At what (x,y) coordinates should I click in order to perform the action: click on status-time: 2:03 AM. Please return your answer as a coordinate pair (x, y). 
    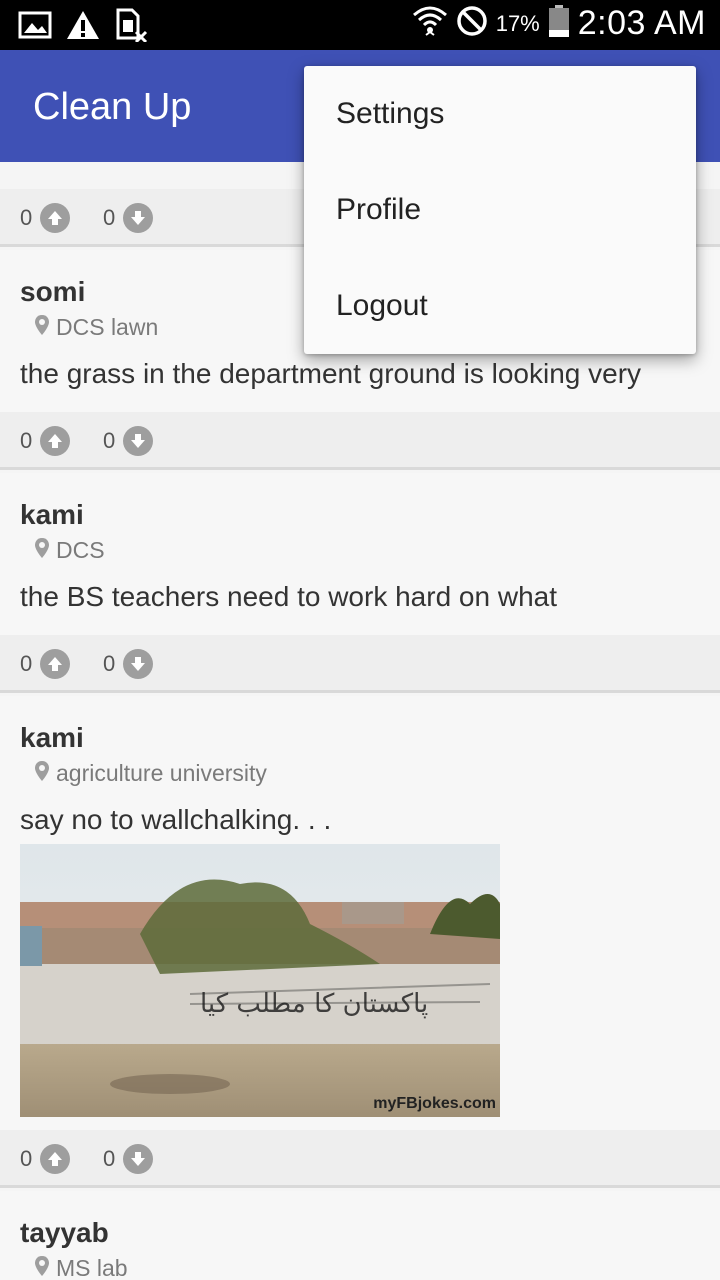
    Looking at the image, I should click on (641, 23).